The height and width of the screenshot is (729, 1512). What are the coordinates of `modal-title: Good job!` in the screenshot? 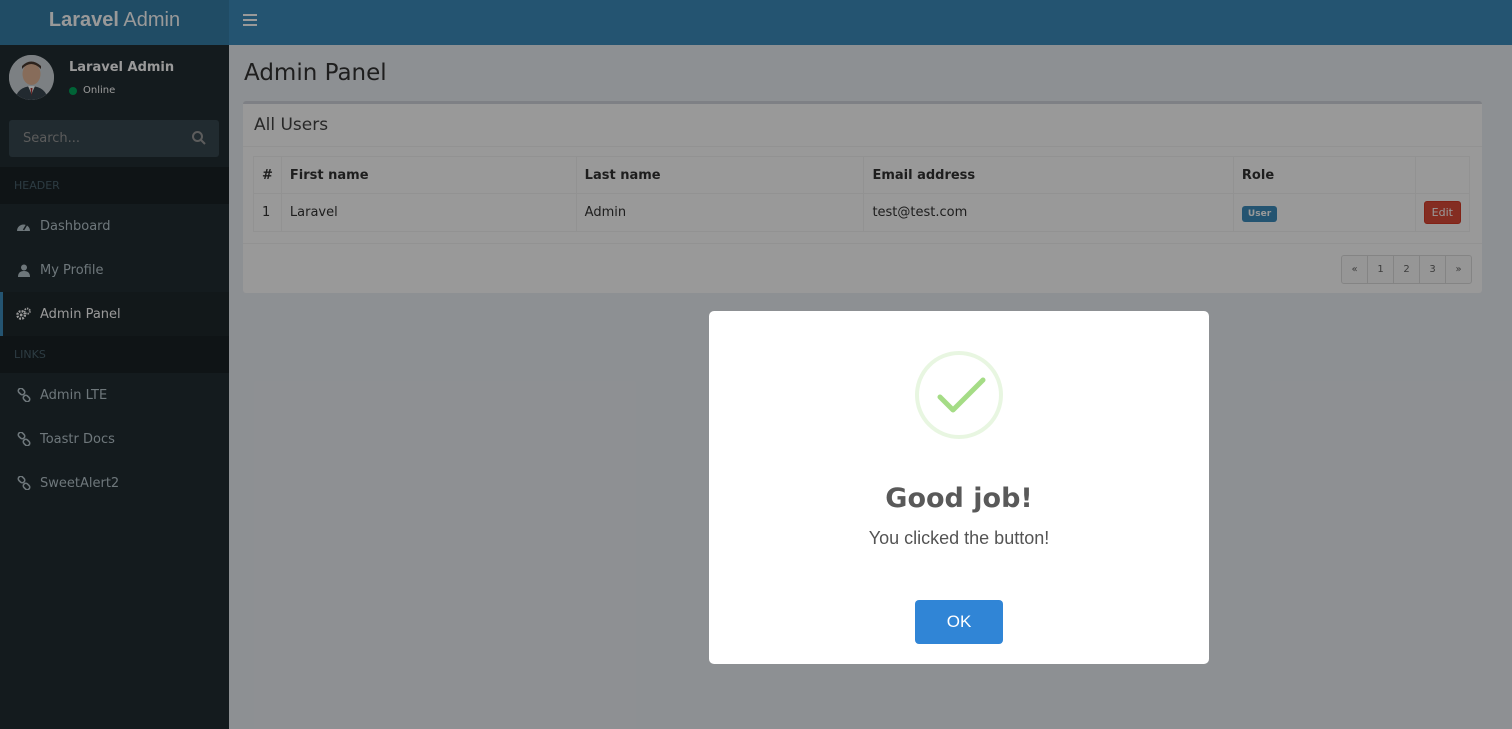 It's located at (959, 498).